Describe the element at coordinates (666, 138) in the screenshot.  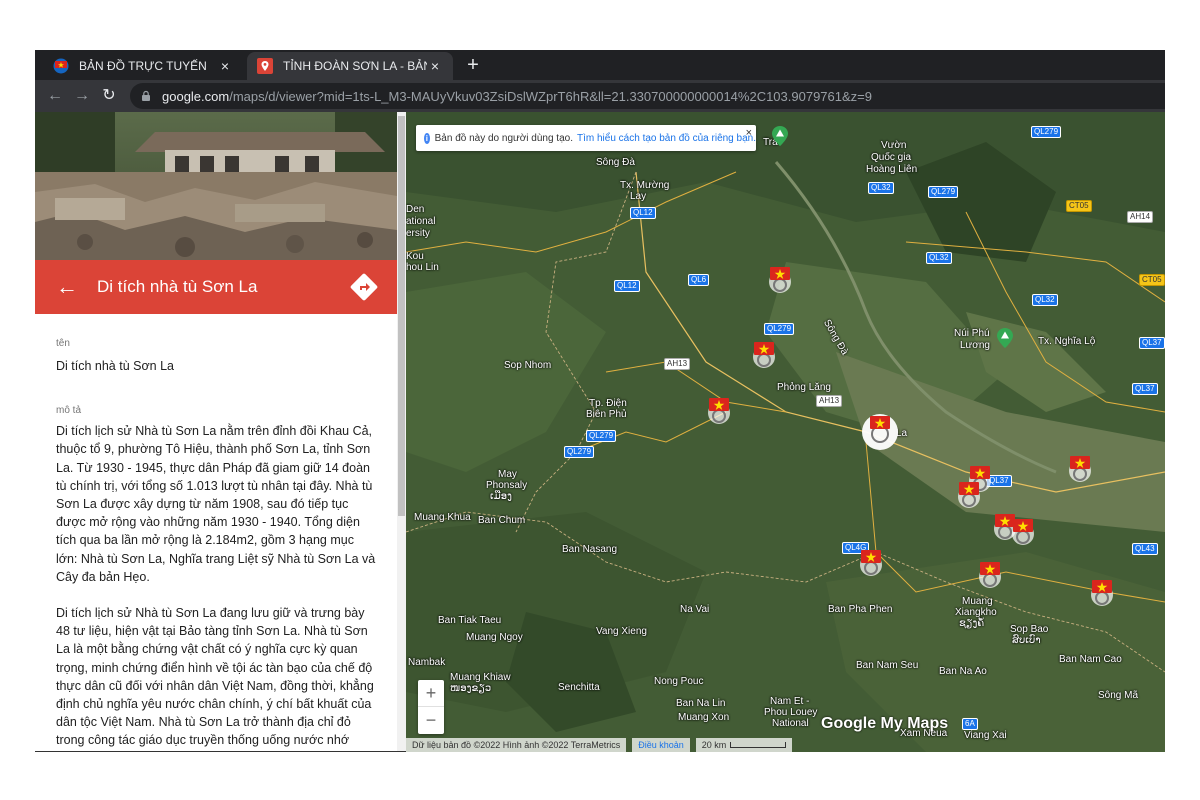
I see `create-map-link: Tìm hiểu cách tạo bản đồ của riêng bạn.` at that location.